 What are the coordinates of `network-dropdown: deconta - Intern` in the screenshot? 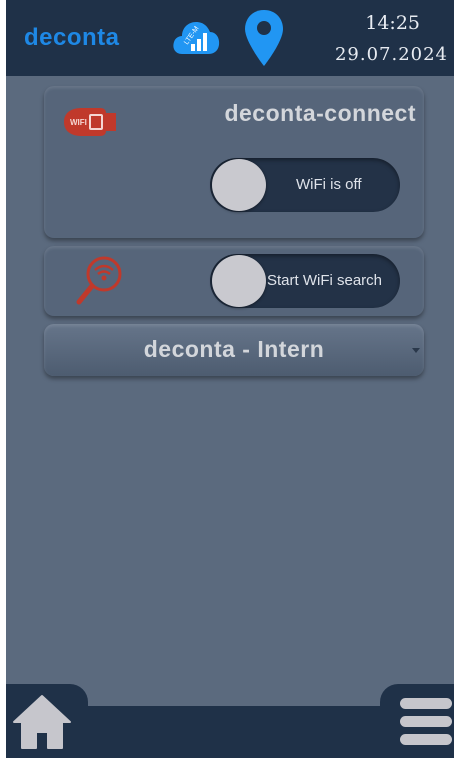 It's located at (234, 350).